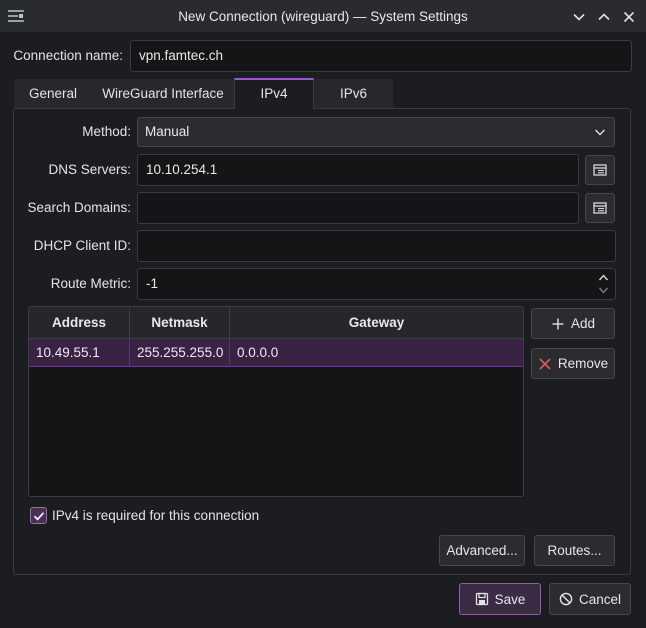 The height and width of the screenshot is (628, 646). Describe the element at coordinates (566, 599) in the screenshot. I see `cancel-circle-icon` at that location.